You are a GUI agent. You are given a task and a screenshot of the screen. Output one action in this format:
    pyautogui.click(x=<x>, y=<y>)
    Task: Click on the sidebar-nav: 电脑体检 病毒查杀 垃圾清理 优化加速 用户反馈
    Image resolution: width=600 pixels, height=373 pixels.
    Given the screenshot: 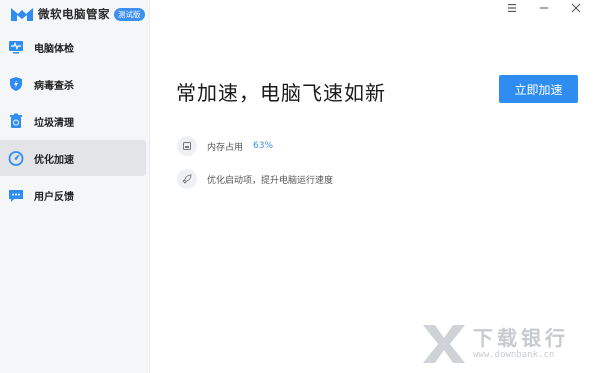 What is the action you would take?
    pyautogui.click(x=75, y=121)
    